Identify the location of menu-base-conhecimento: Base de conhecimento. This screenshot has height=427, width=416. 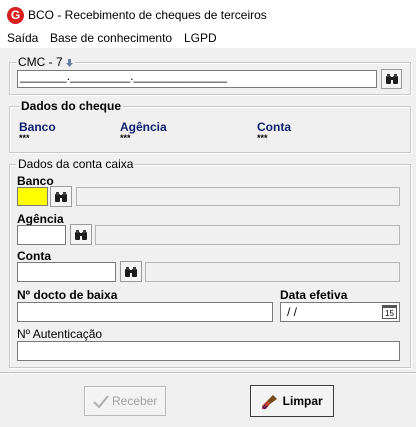
(111, 38).